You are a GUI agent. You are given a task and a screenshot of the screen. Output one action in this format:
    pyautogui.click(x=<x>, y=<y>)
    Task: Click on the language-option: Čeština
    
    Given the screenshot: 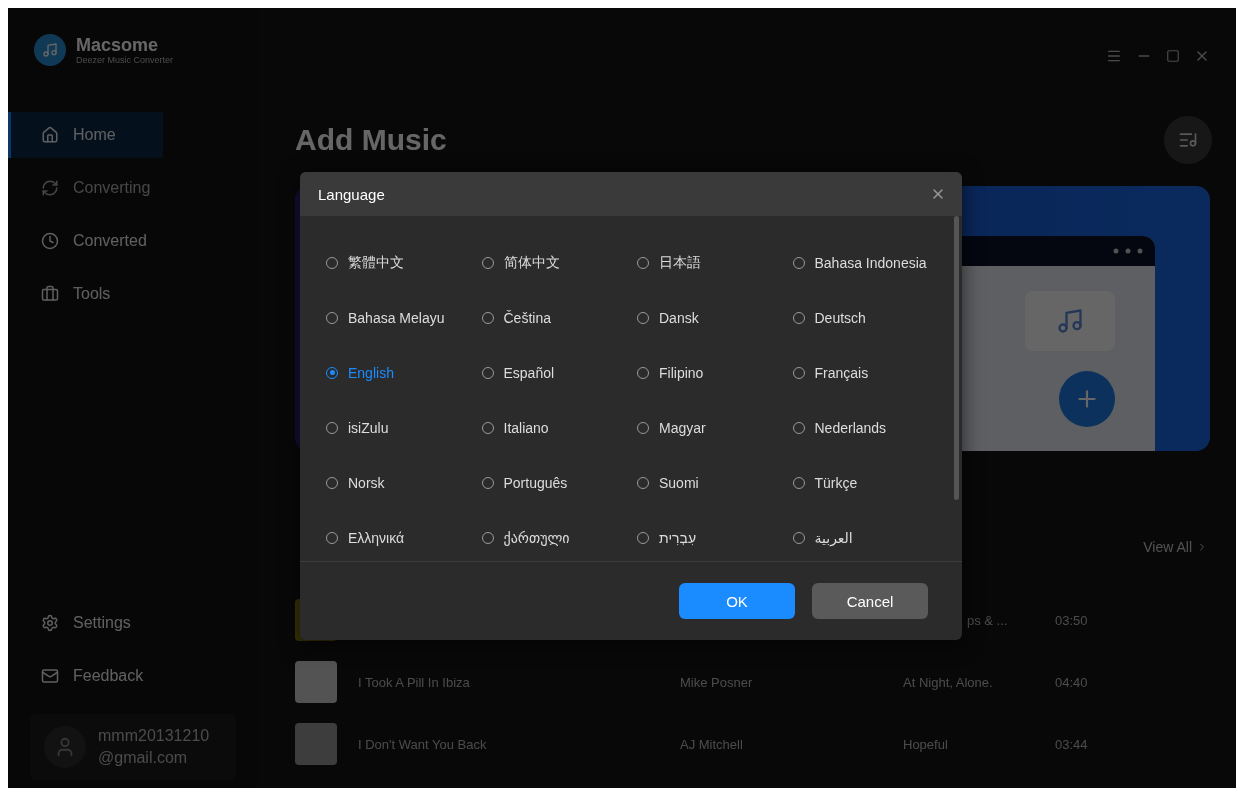 What is the action you would take?
    pyautogui.click(x=559, y=317)
    